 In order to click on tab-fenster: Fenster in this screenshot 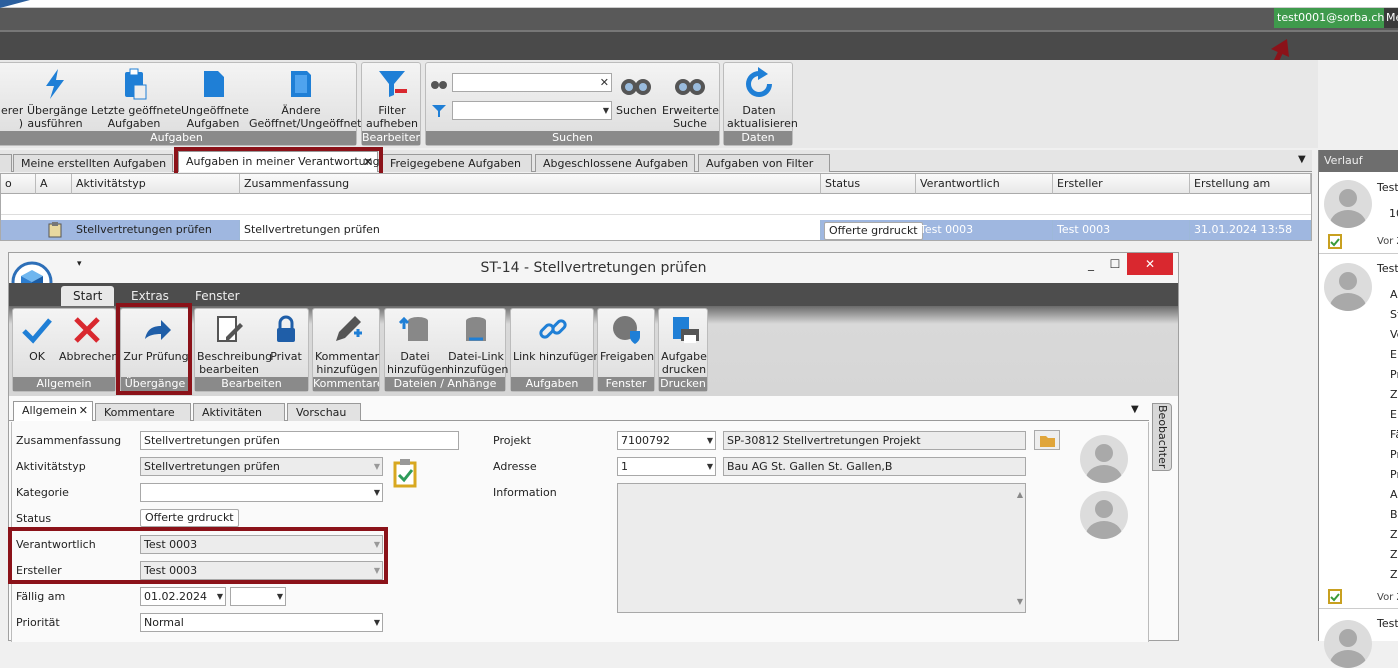, I will do `click(217, 296)`.